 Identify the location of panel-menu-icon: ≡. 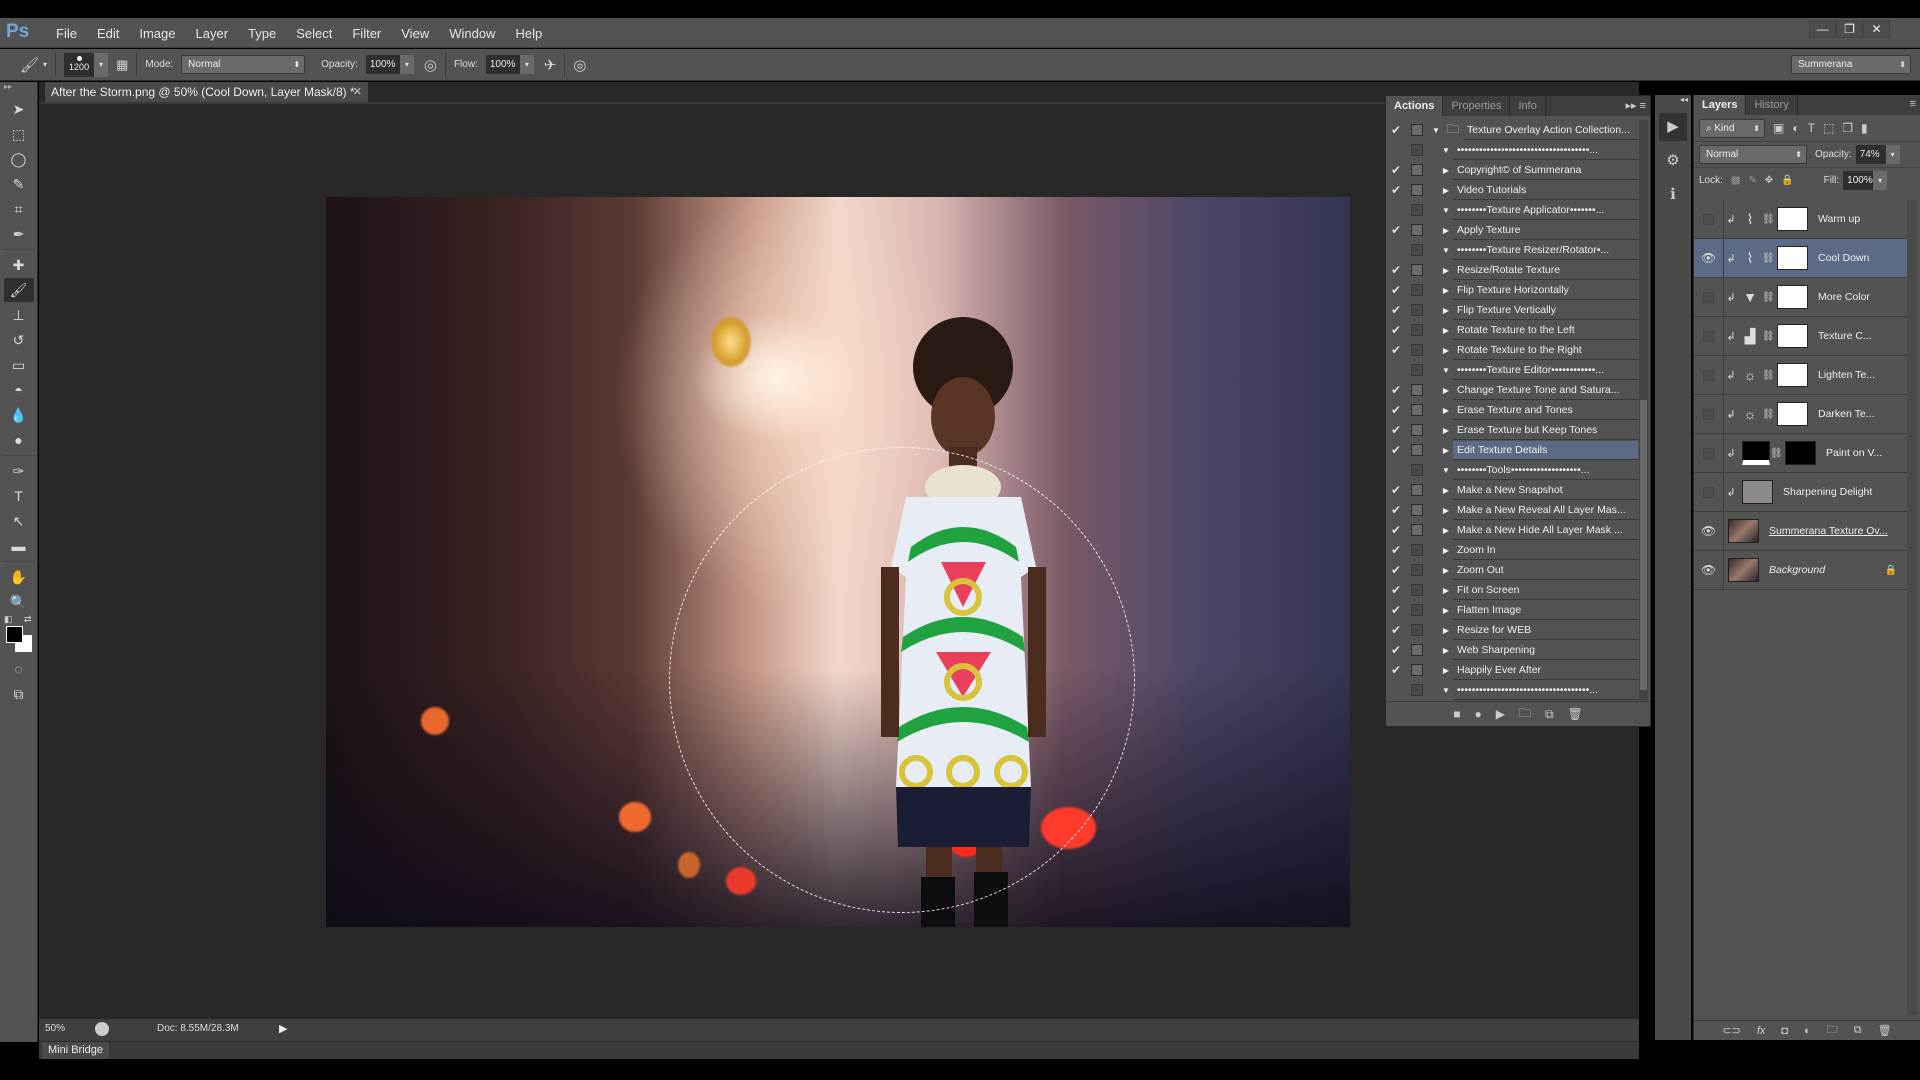
(1913, 104).